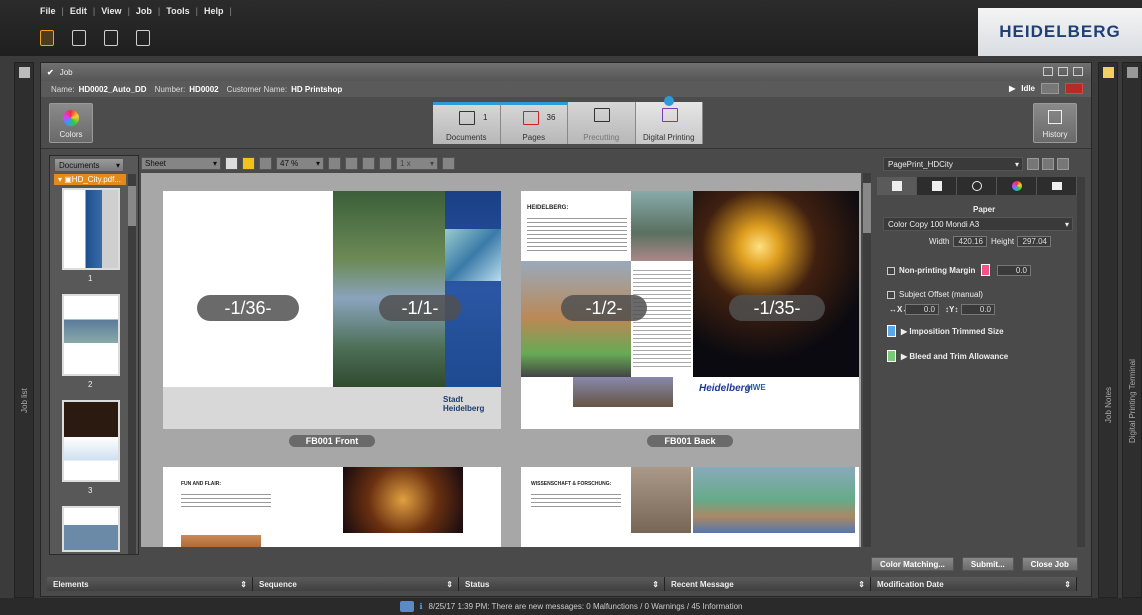  I want to click on precutting-label: Precutting, so click(601, 137).